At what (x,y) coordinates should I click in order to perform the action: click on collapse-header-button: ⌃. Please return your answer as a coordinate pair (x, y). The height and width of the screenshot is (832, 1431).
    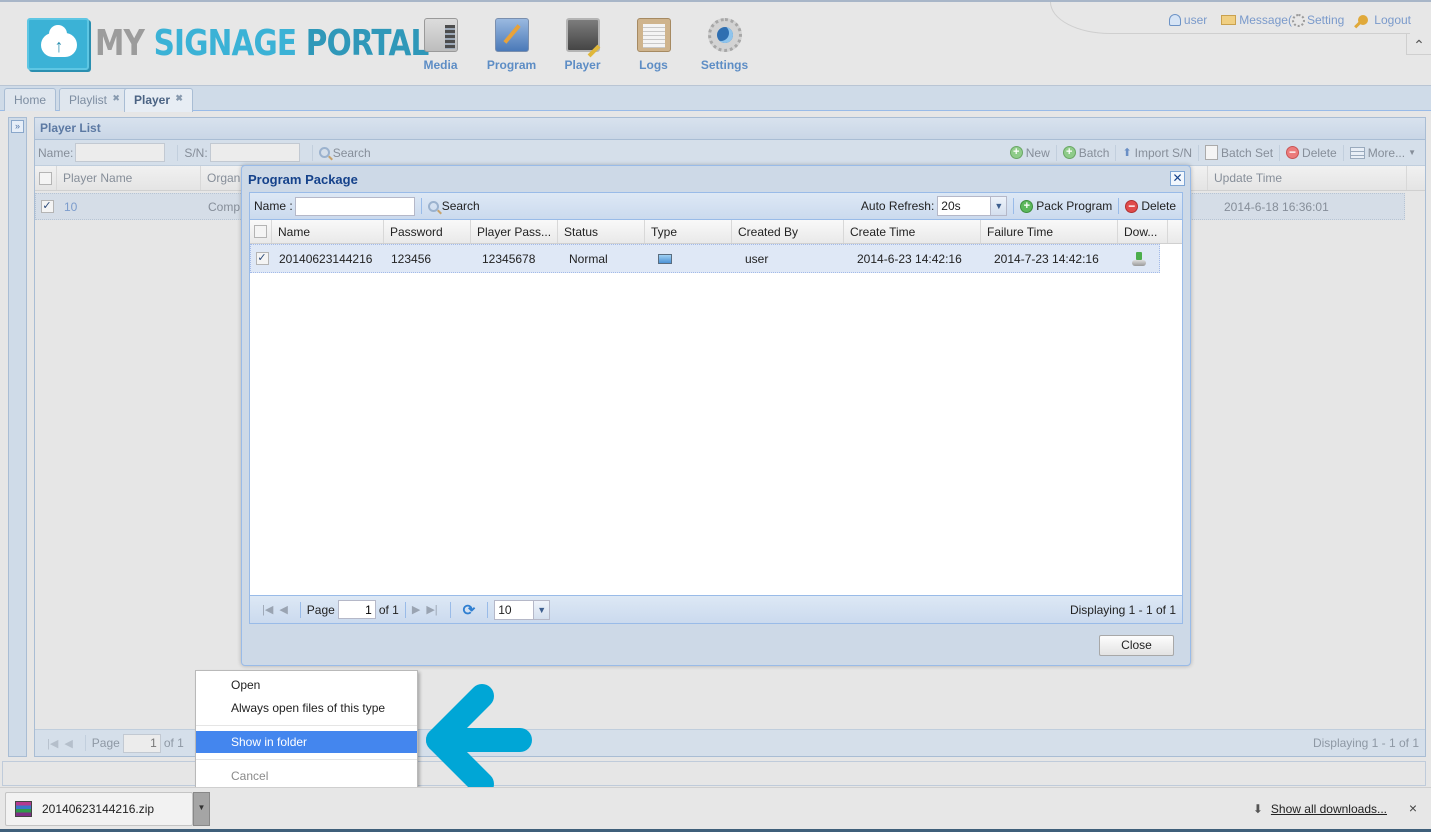
    Looking at the image, I should click on (1418, 44).